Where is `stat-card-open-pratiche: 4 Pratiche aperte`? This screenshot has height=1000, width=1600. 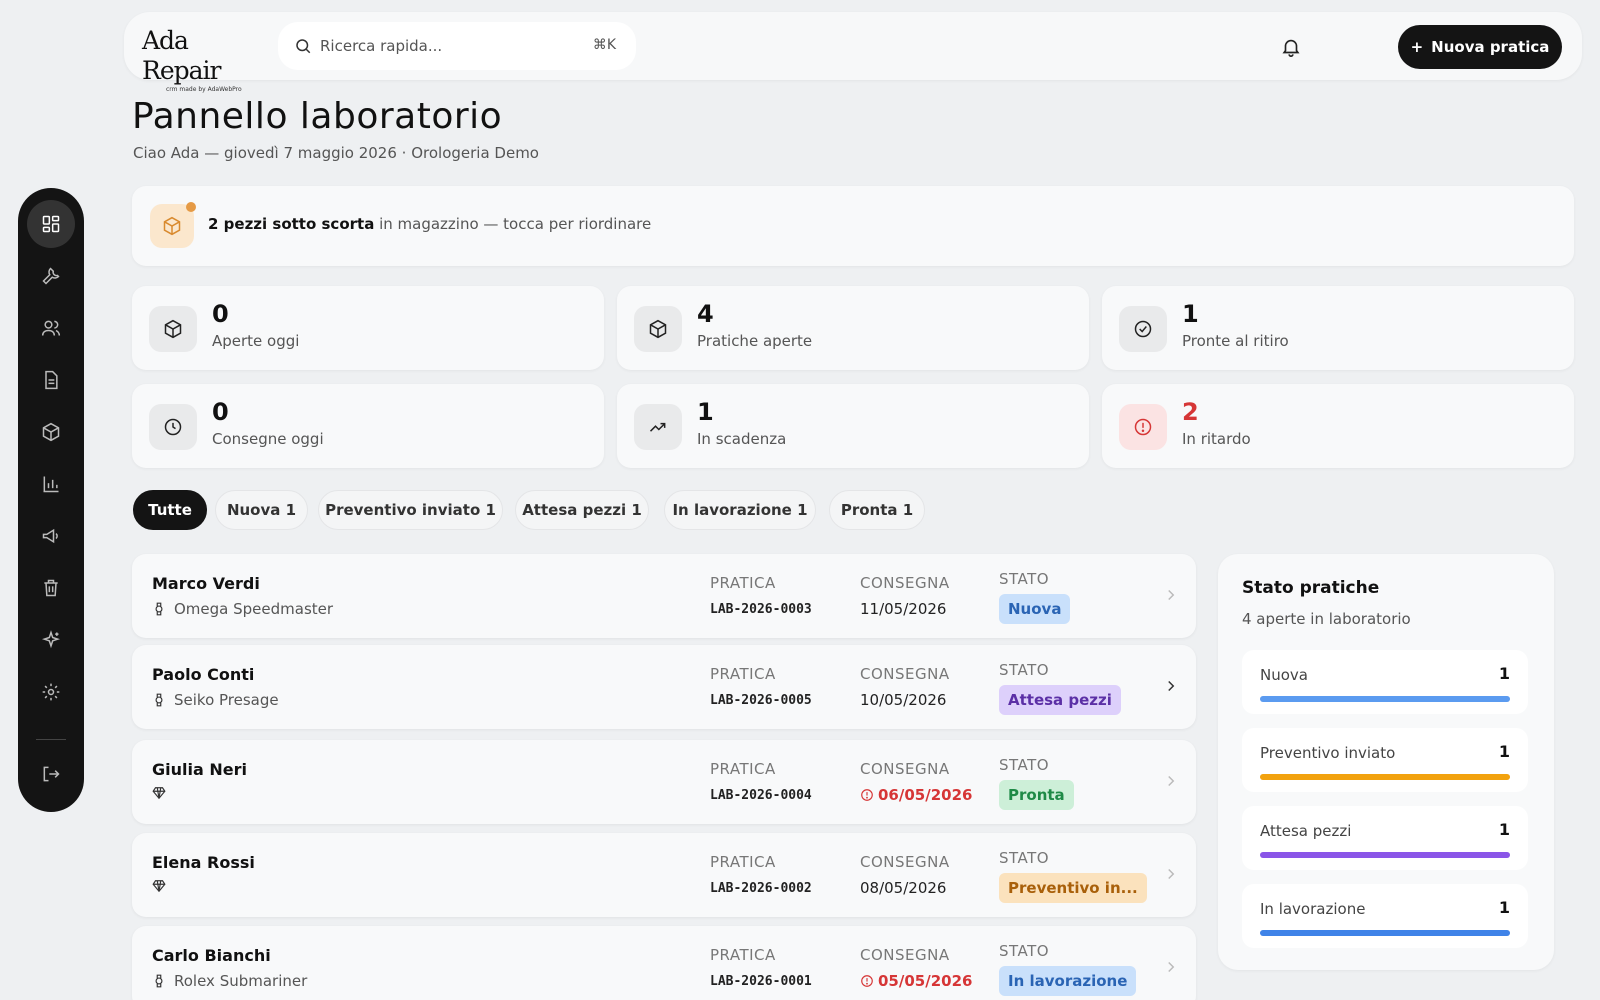
stat-card-open-pratiche: 4 Pratiche aperte is located at coordinates (853, 328).